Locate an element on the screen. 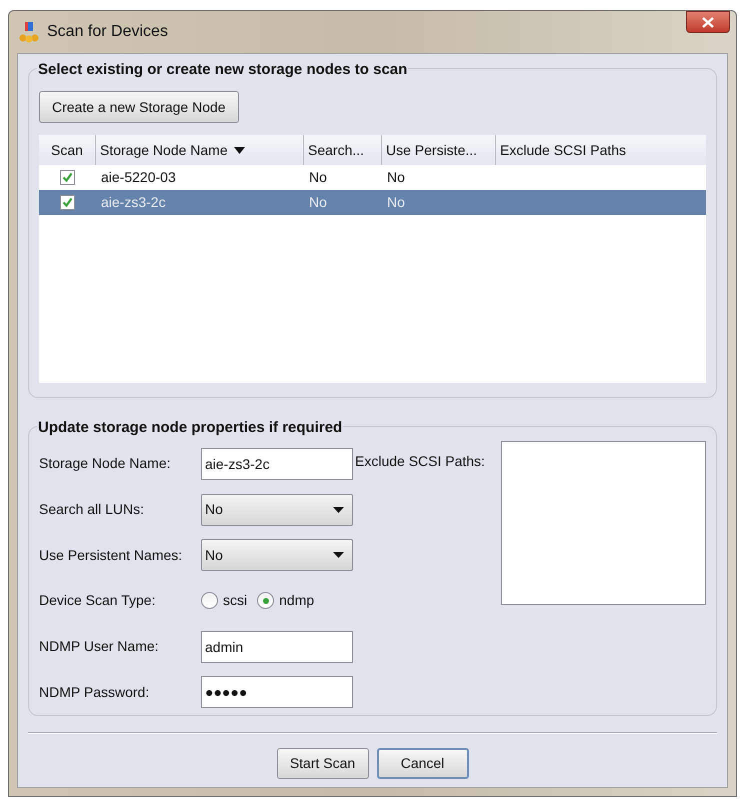 This screenshot has width=741, height=799. close-icon is located at coordinates (708, 22).